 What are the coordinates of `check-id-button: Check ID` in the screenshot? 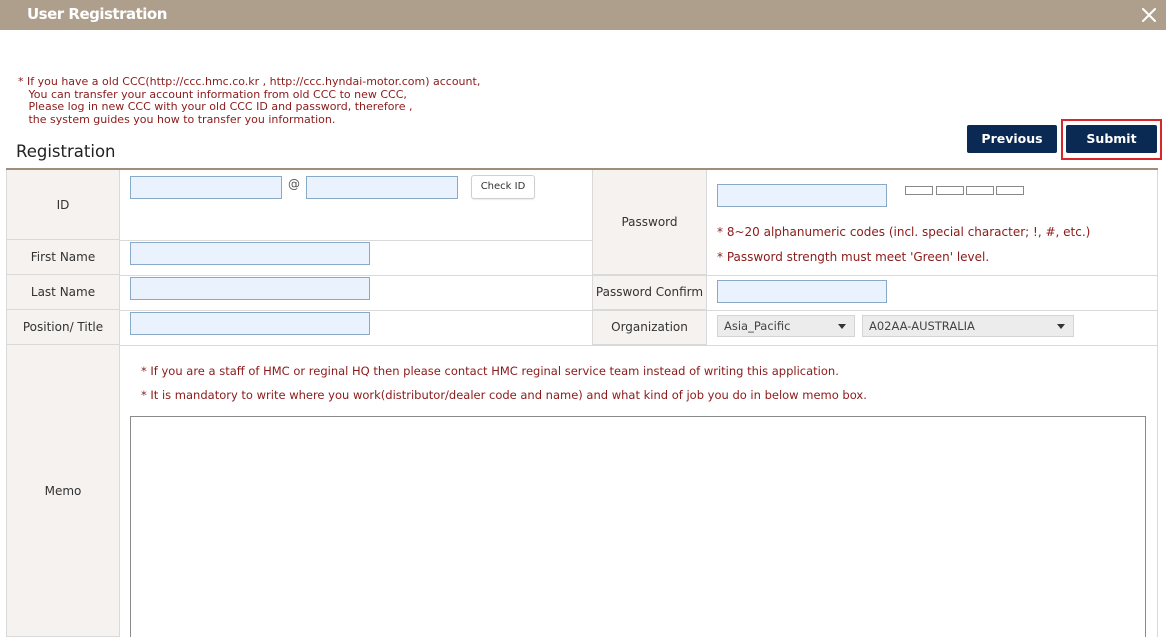 It's located at (503, 187).